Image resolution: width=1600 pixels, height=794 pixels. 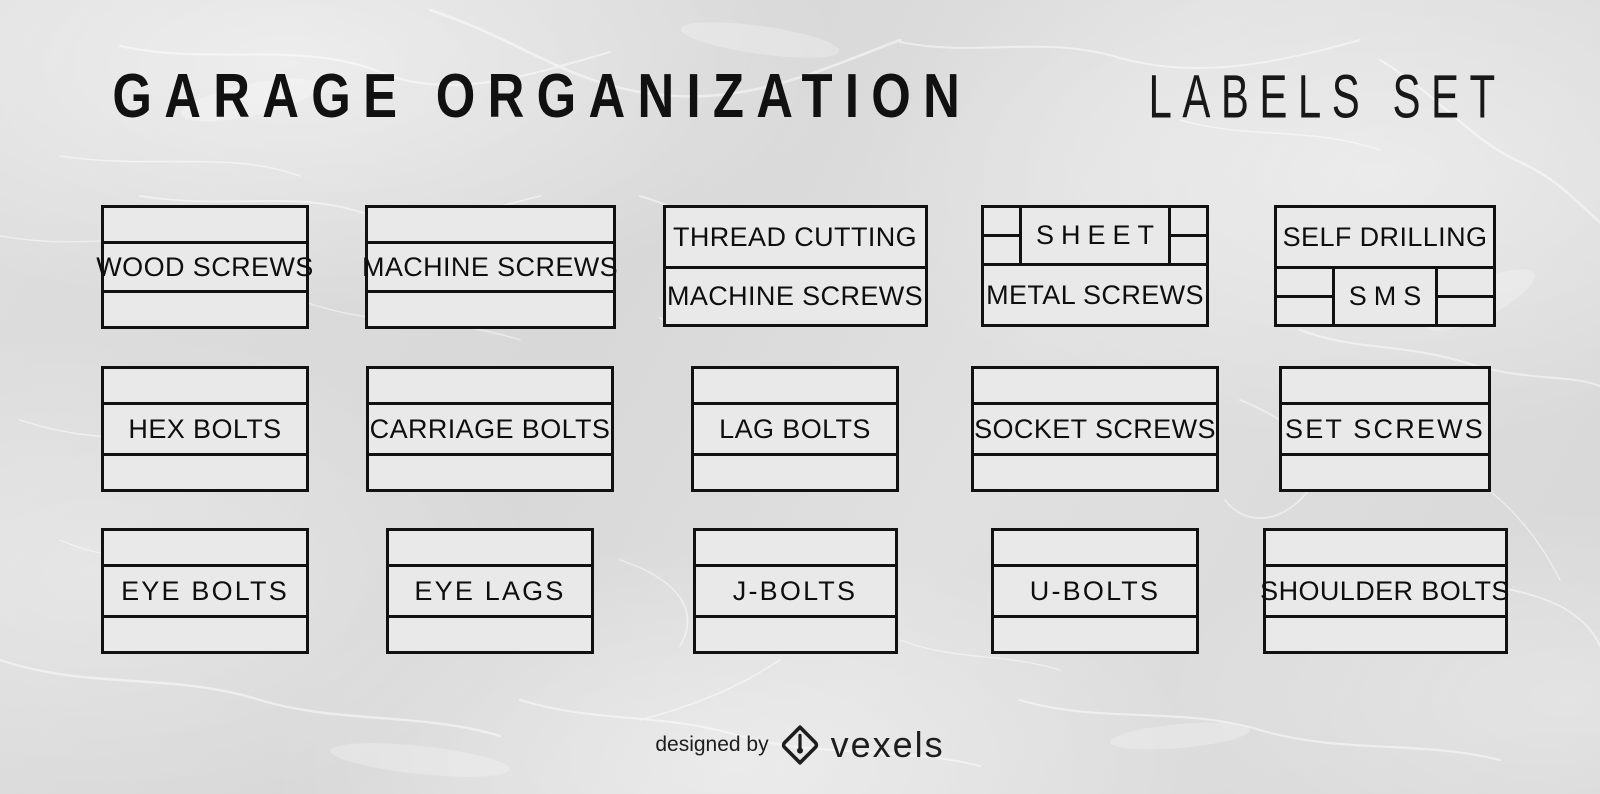 What do you see at coordinates (712, 744) in the screenshot?
I see `designed-by-label: designed by` at bounding box center [712, 744].